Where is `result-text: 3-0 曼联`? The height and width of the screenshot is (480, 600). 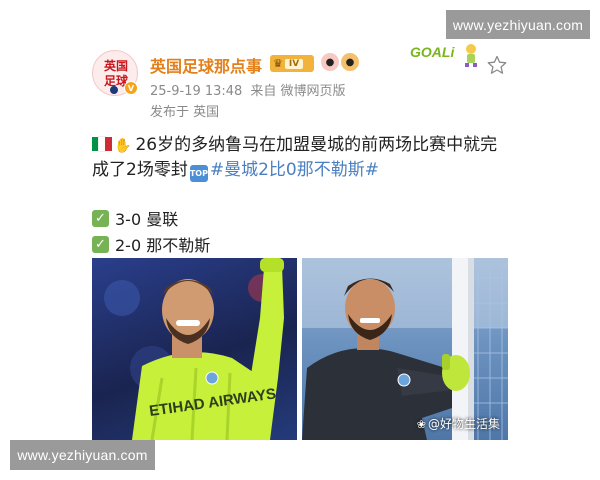
result-text: 3-0 曼联 is located at coordinates (147, 219).